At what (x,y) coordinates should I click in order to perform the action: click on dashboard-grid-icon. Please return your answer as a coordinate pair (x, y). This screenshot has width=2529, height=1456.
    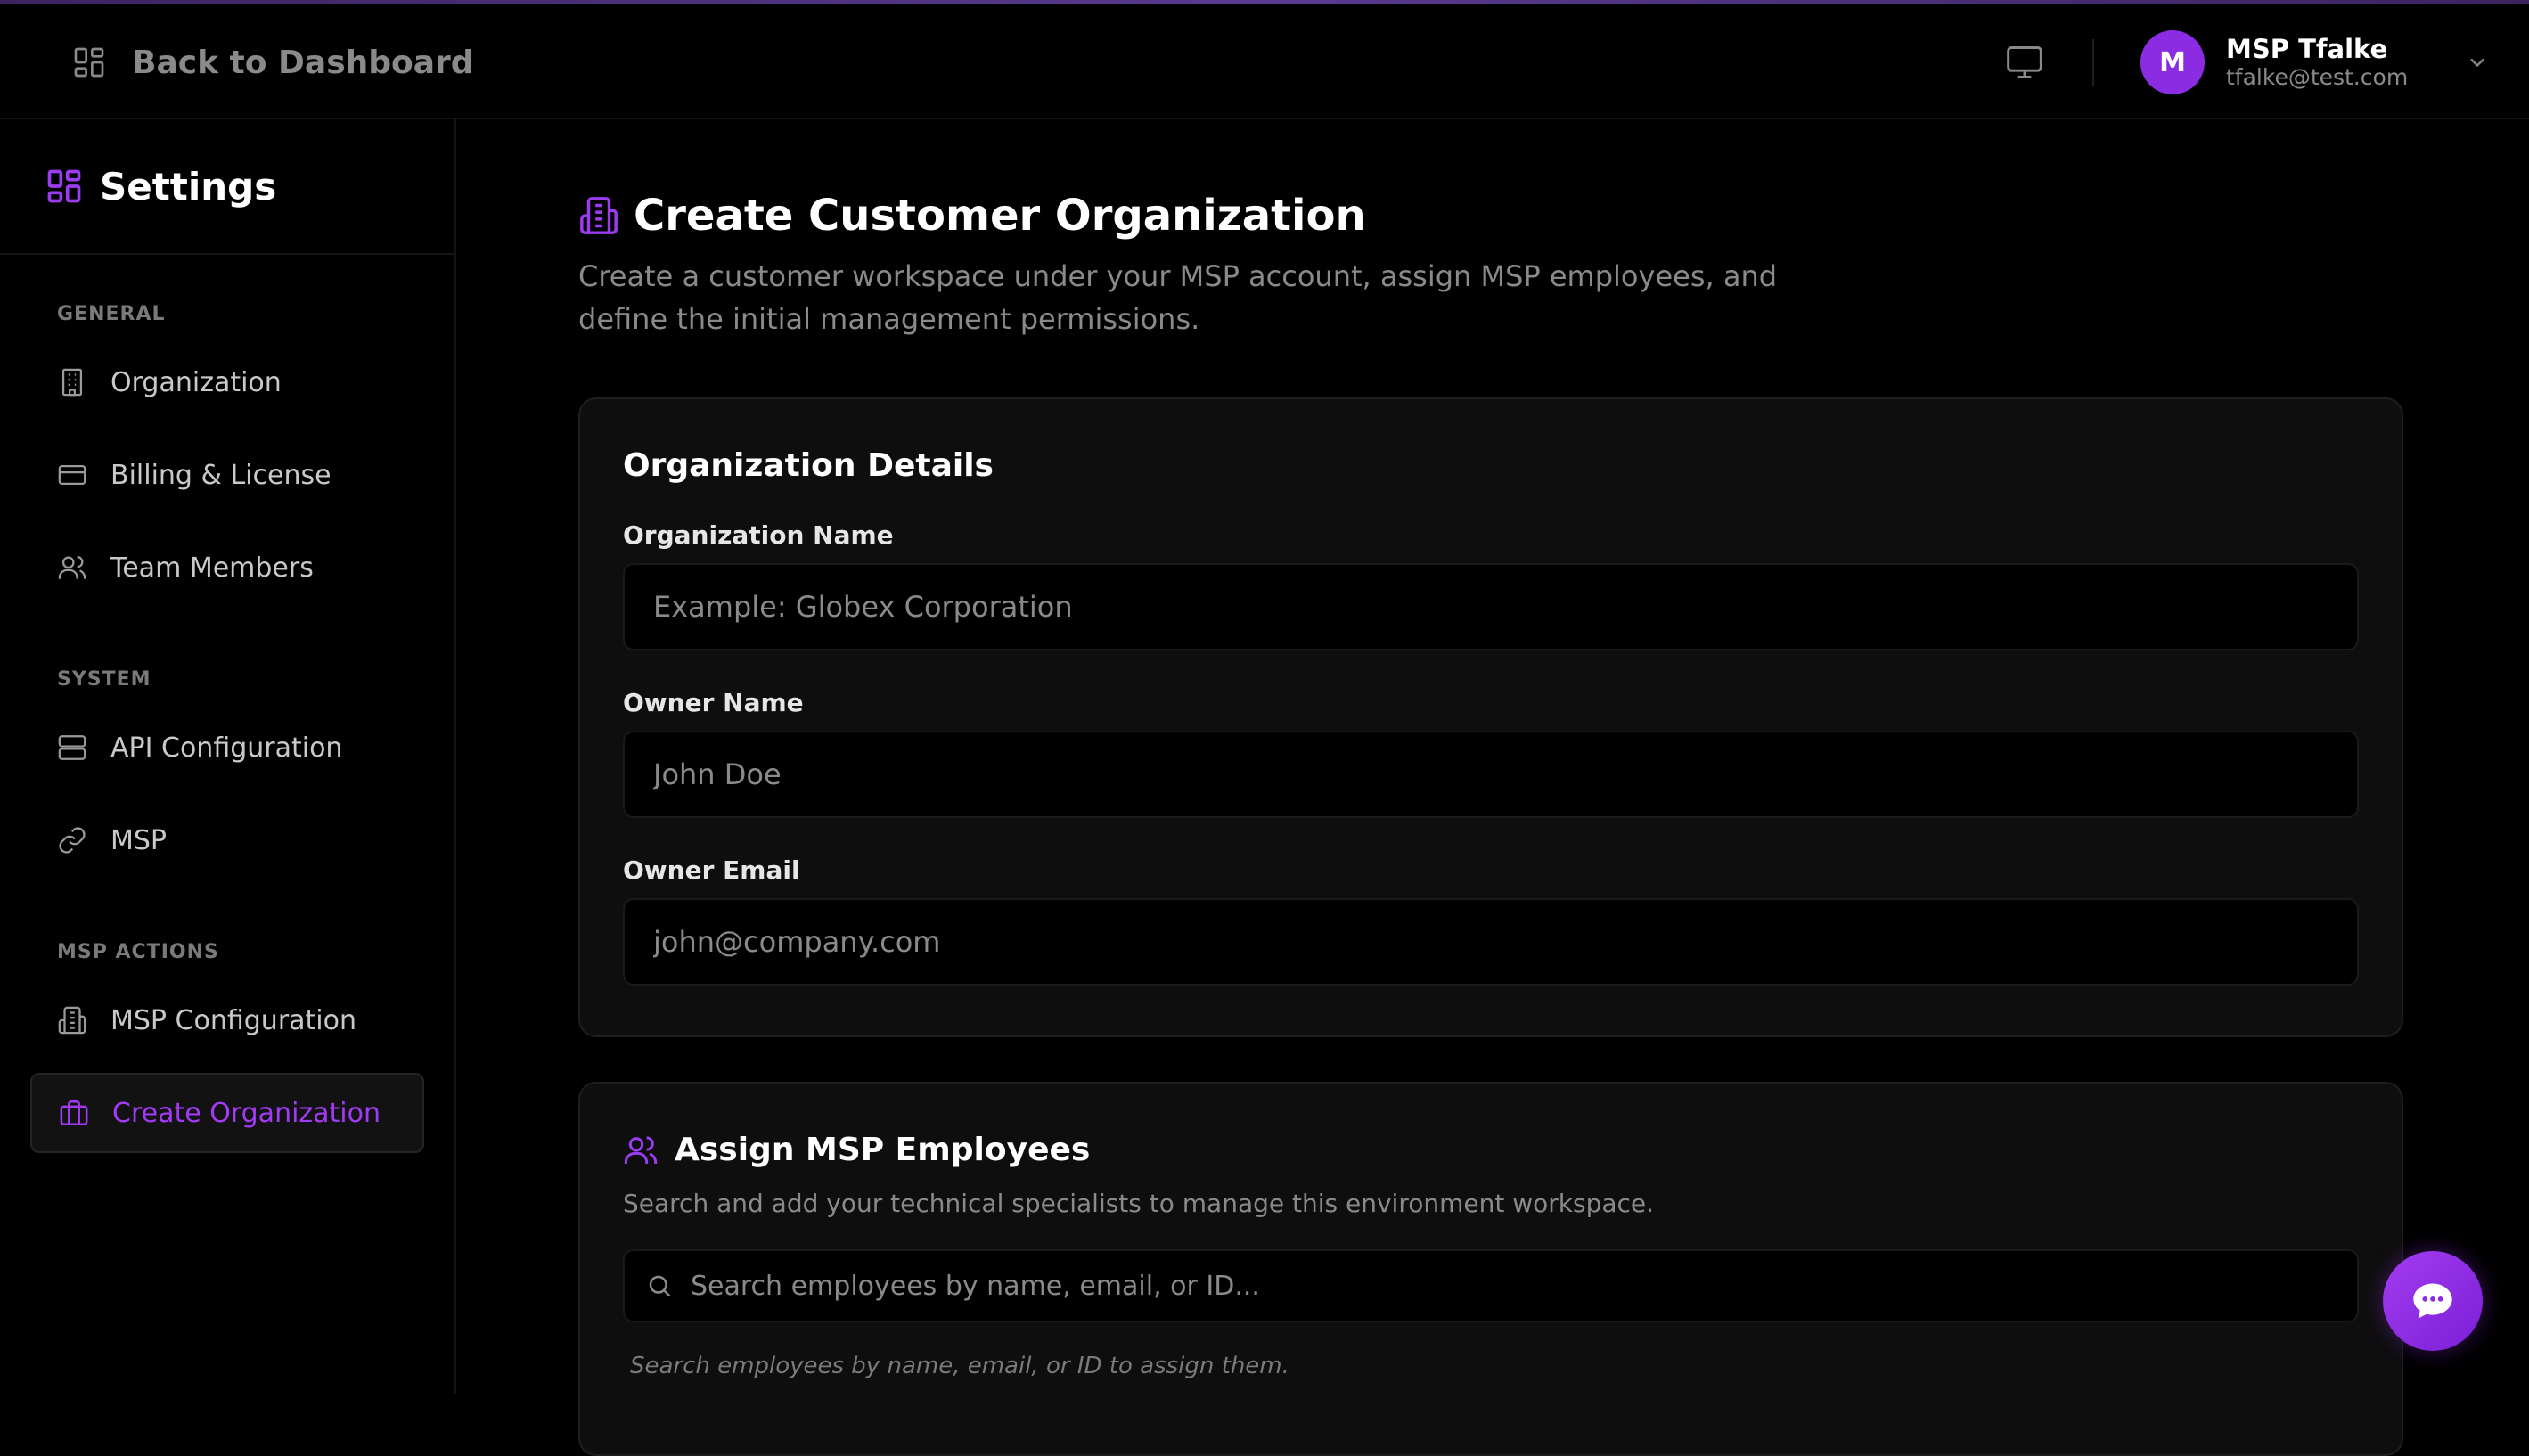
    Looking at the image, I should click on (89, 62).